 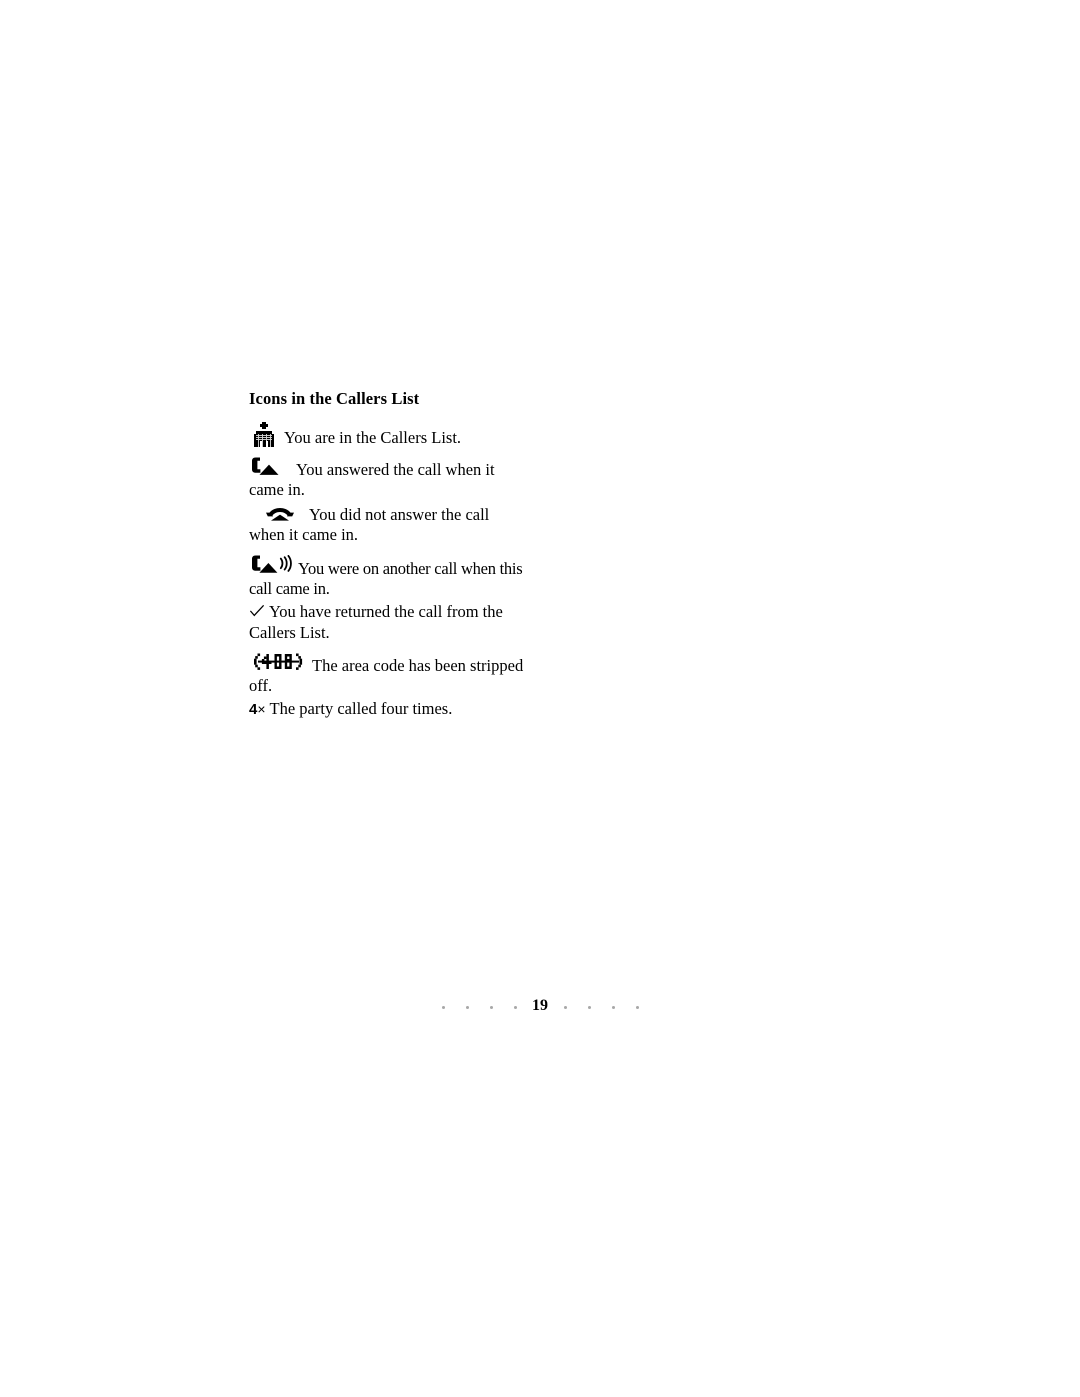 What do you see at coordinates (272, 566) in the screenshot?
I see `handset-offhook-with-waves-icon` at bounding box center [272, 566].